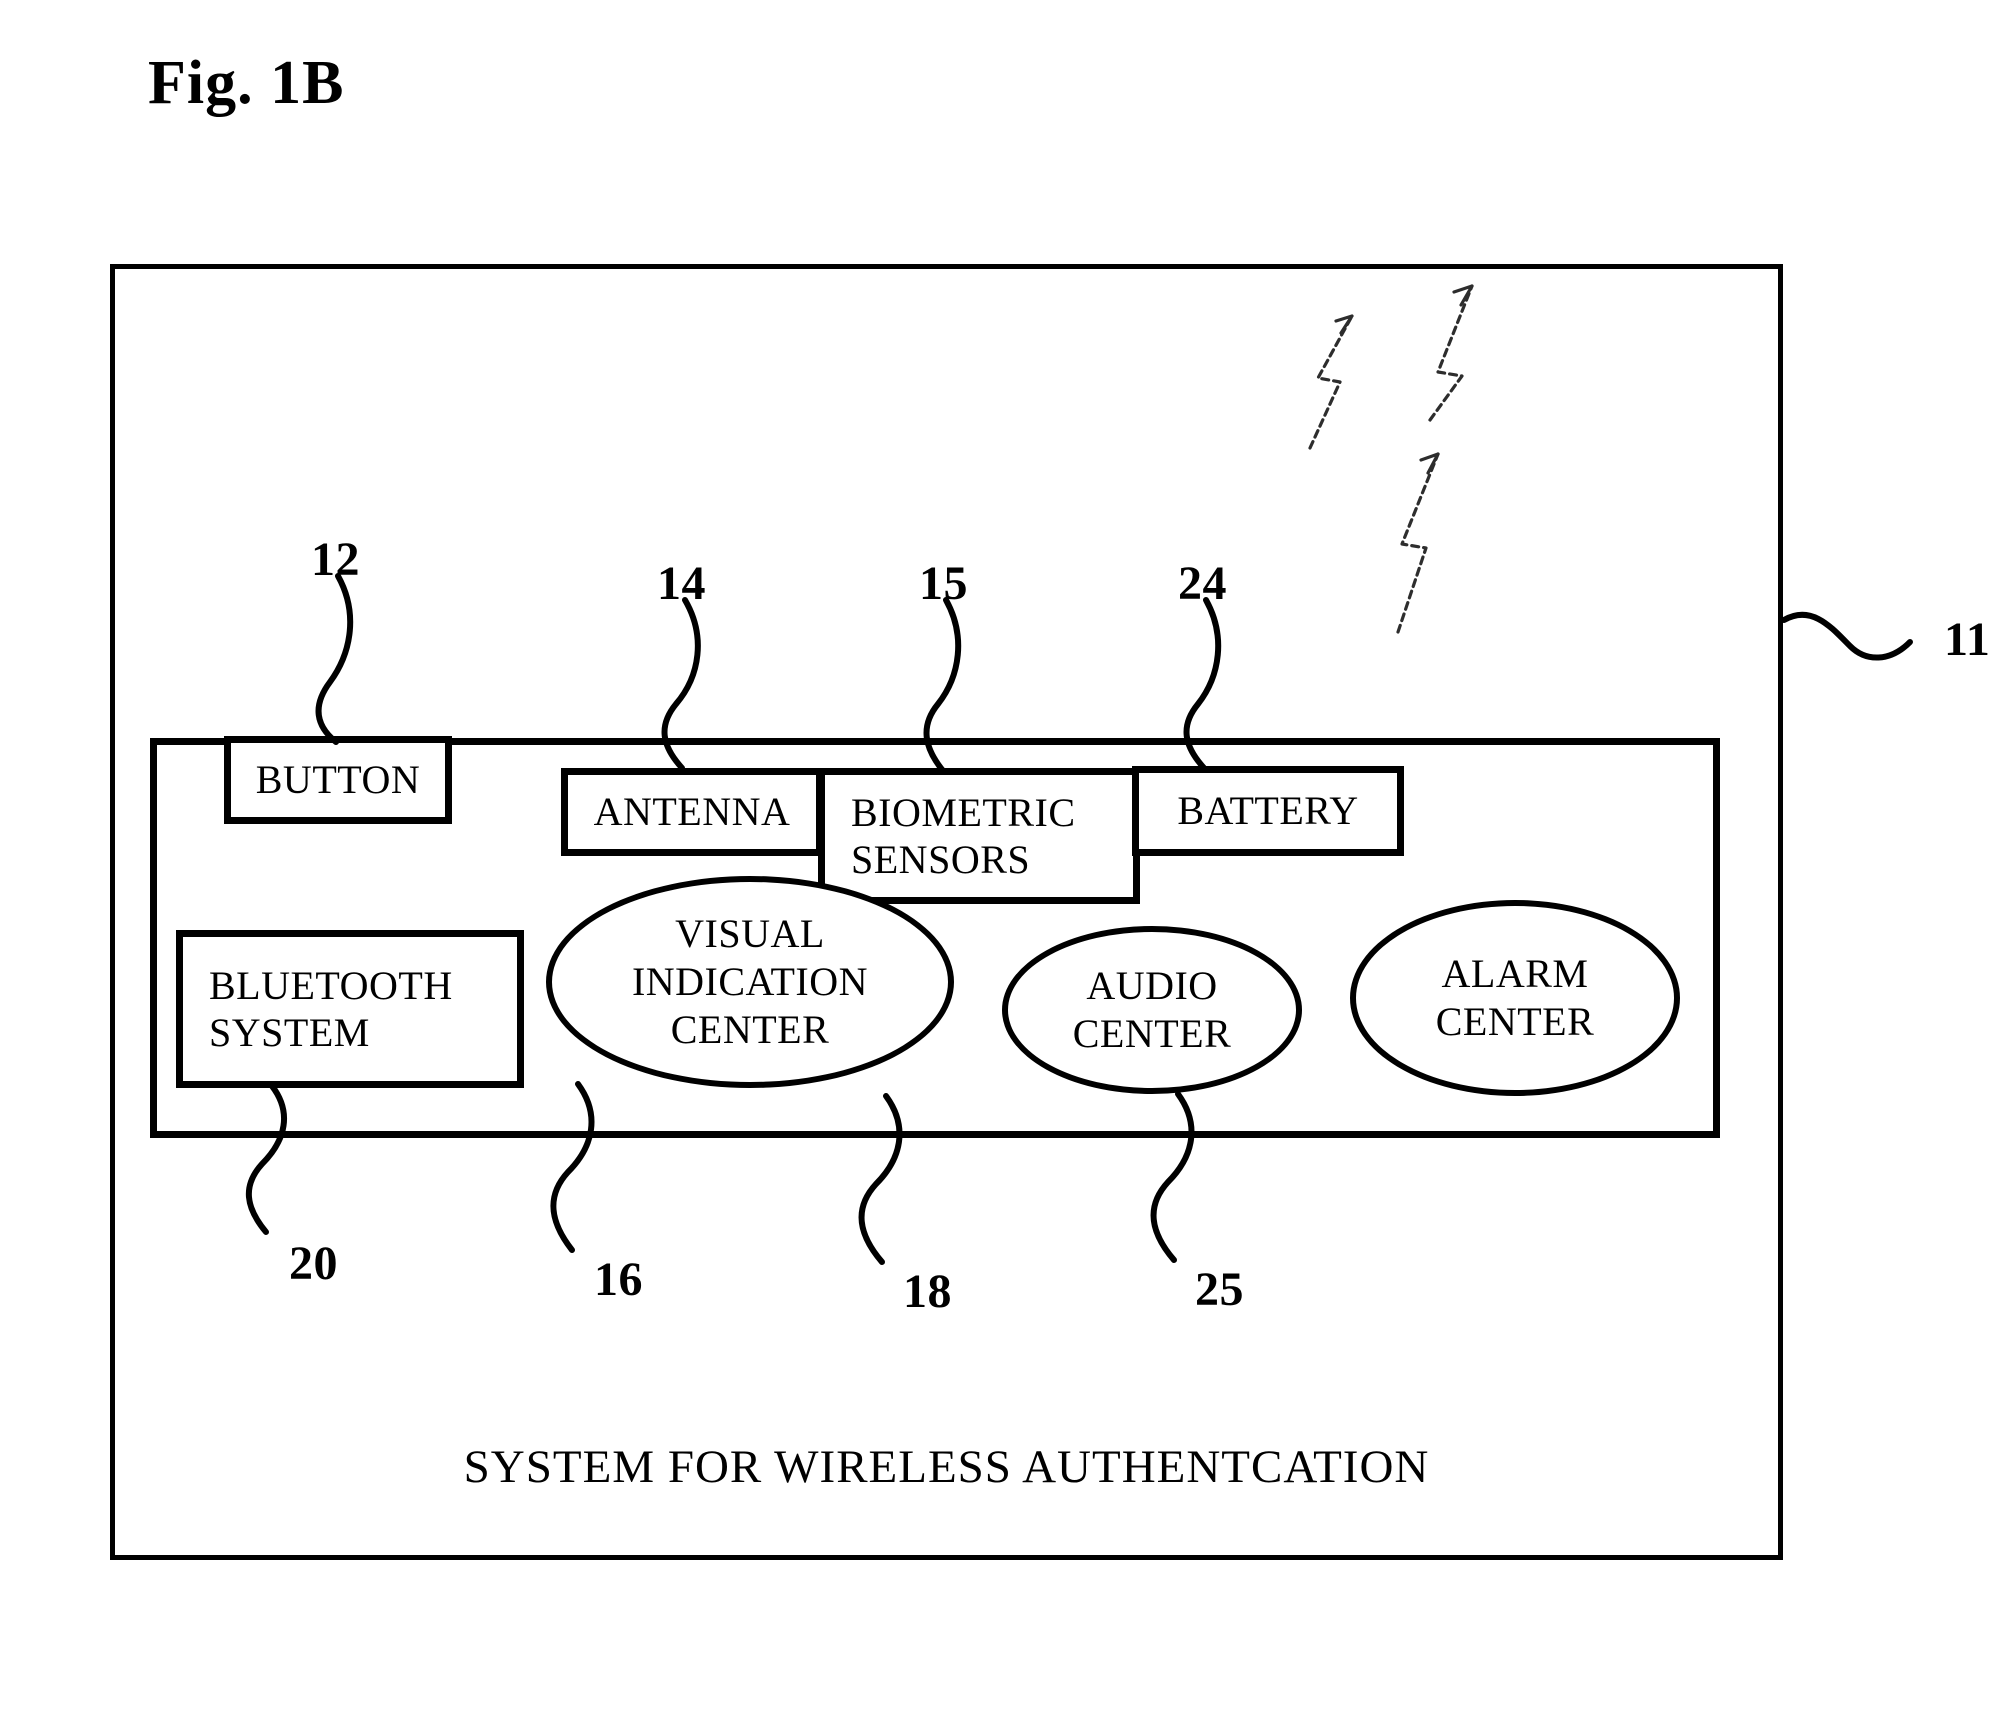  I want to click on node-alarm-center-label: ALARM CENTER, so click(1515, 997).